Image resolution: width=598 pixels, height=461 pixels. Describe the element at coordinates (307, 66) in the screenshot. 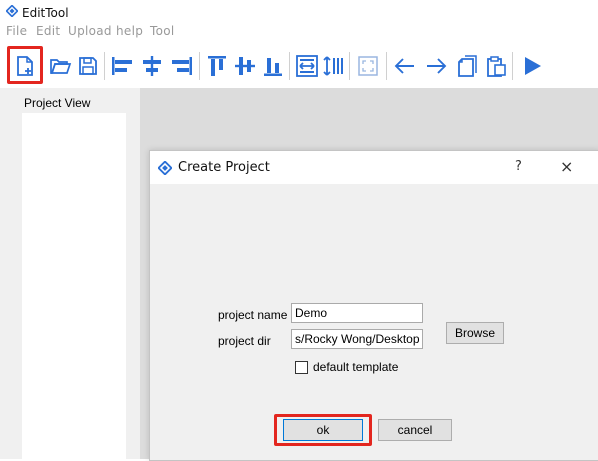

I see `same-width-icon` at that location.